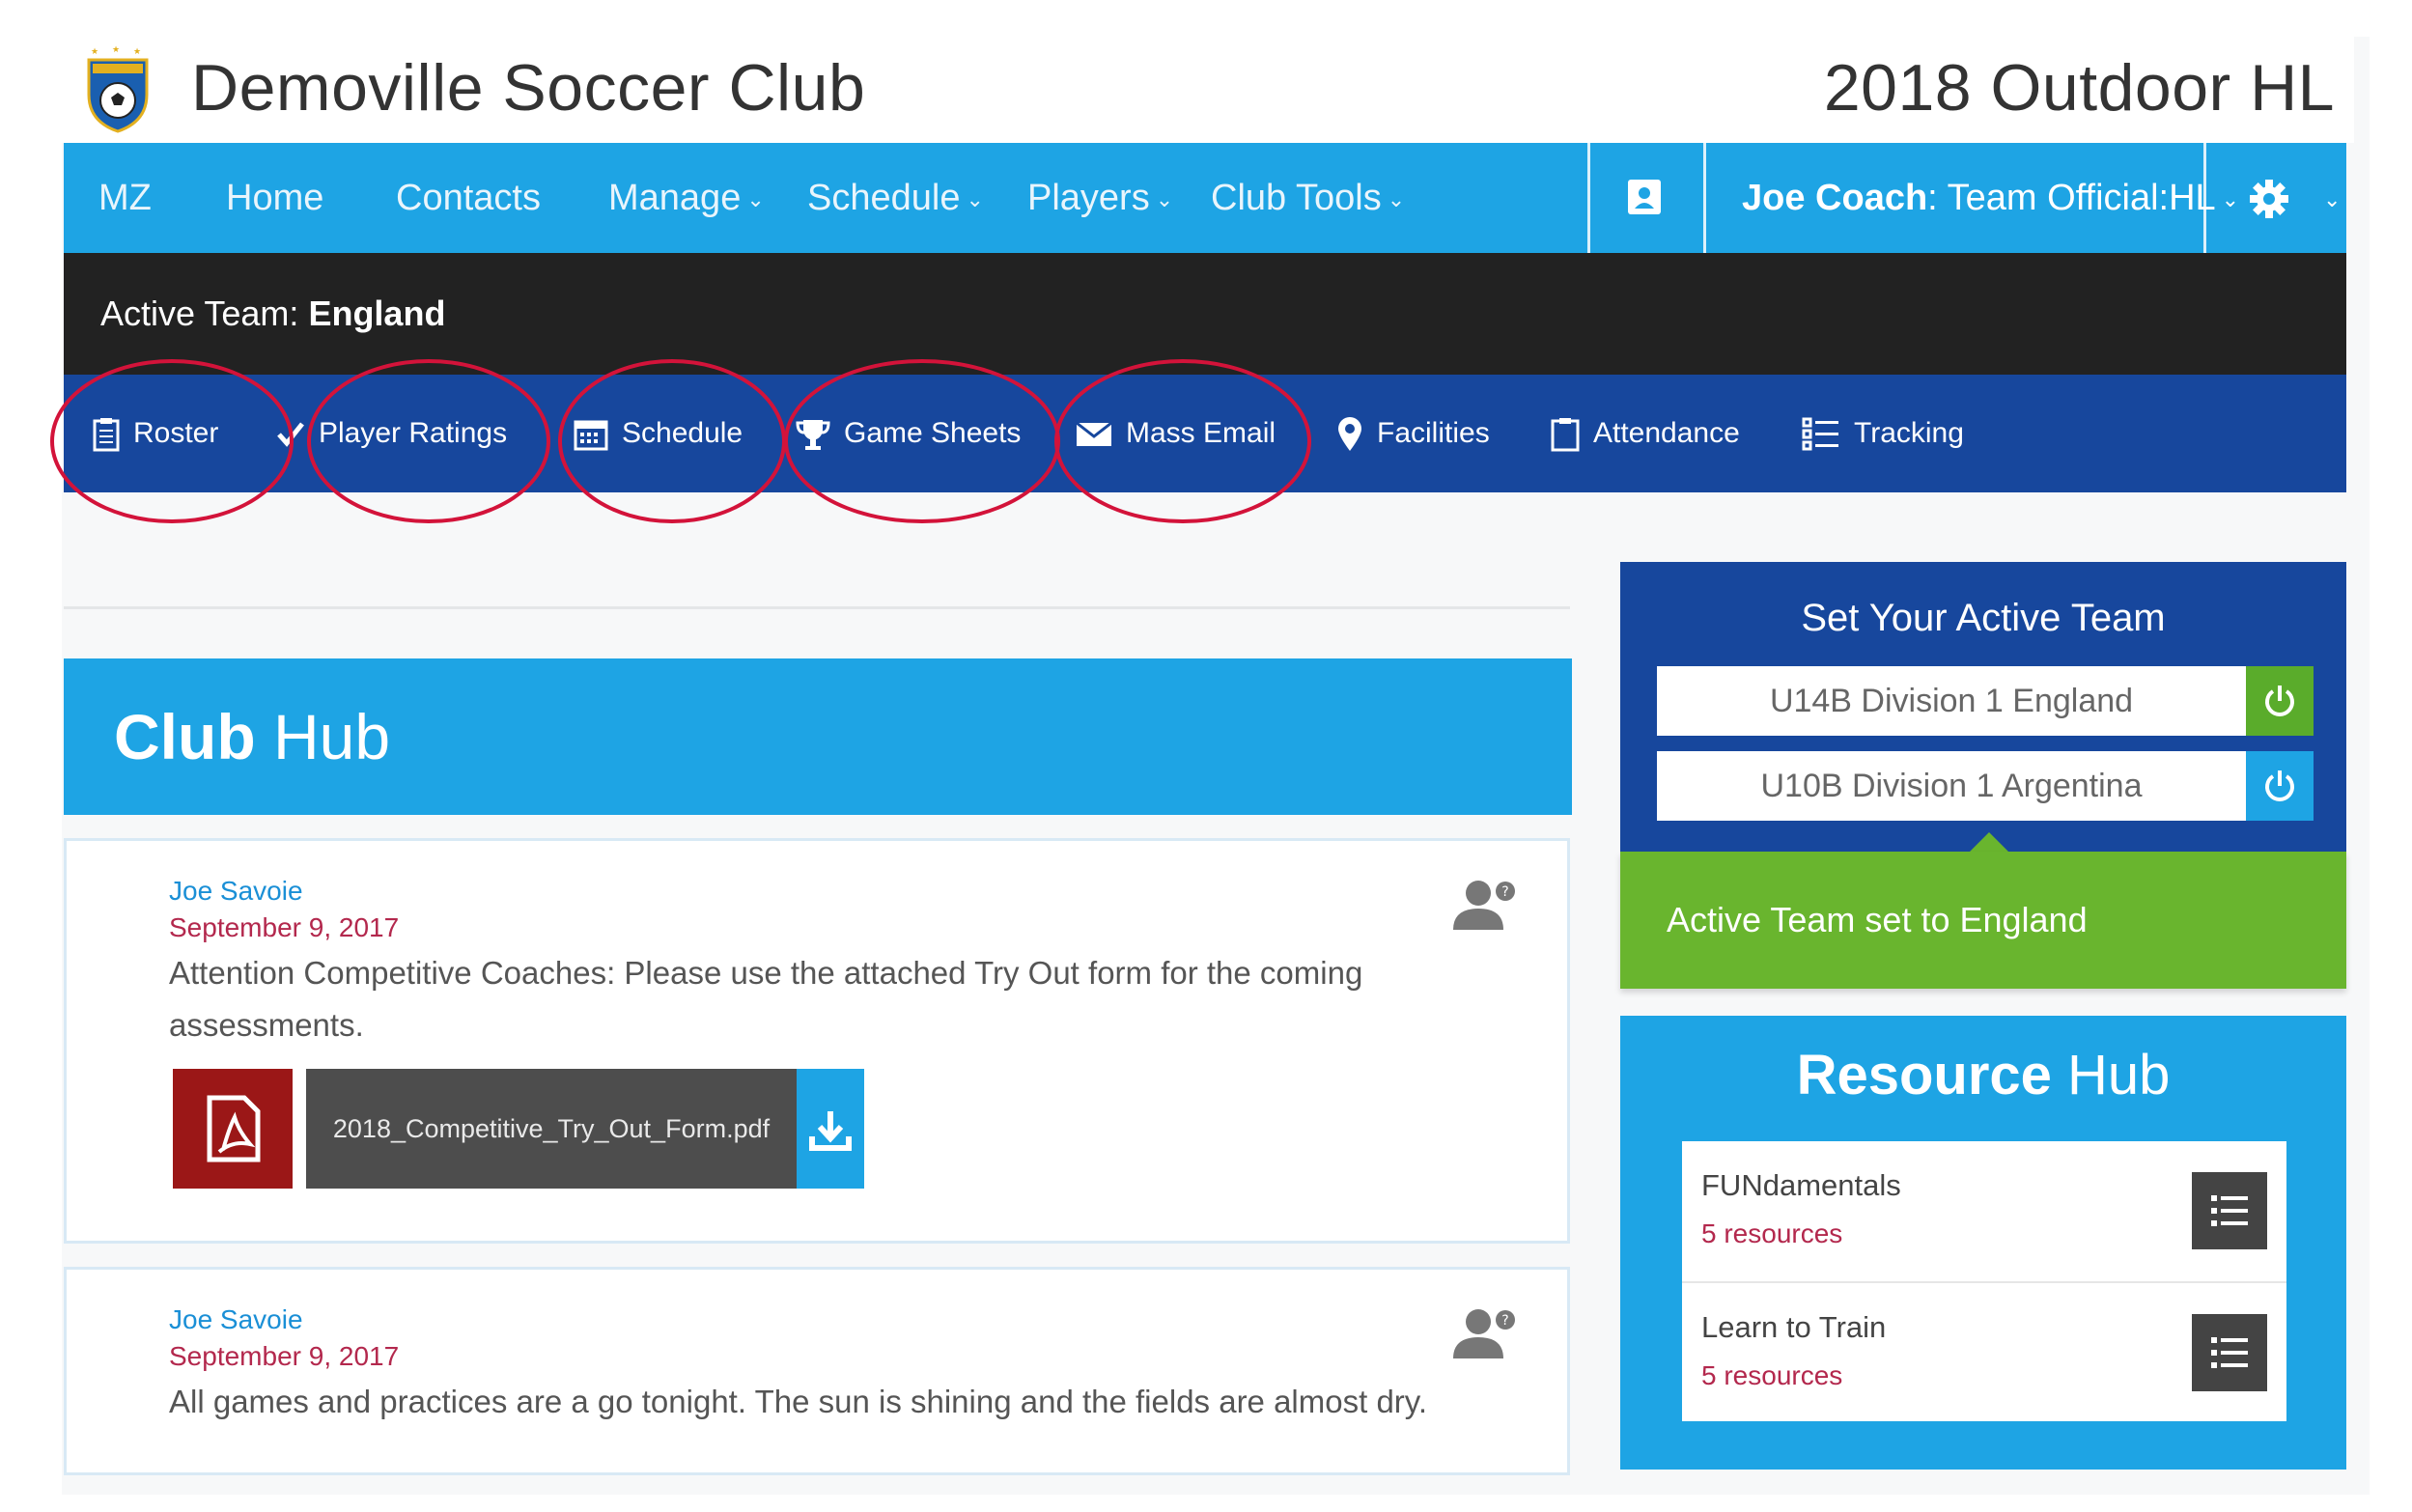 This screenshot has height=1512, width=2412. Describe the element at coordinates (817, 608) in the screenshot. I see `section-divider` at that location.